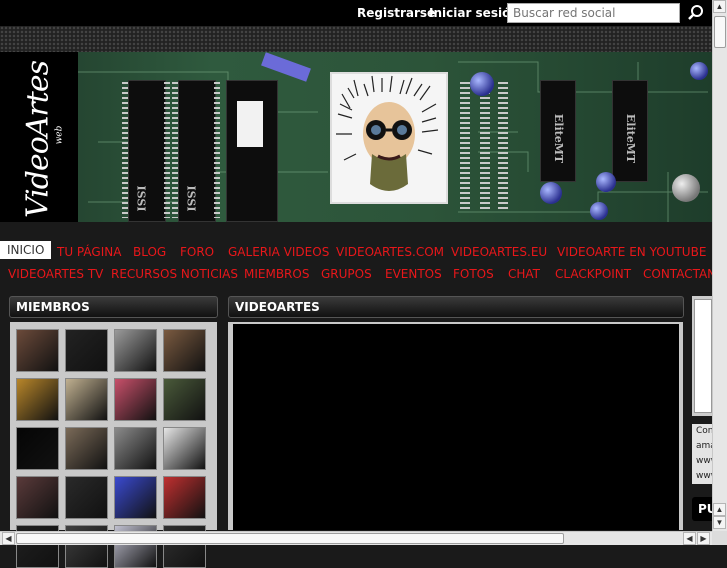  I want to click on scroll-left-icon: ◀, so click(8, 538).